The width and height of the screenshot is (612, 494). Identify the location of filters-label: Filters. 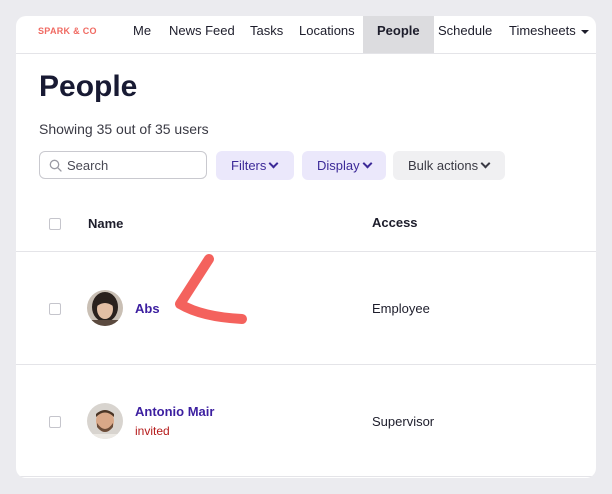
(249, 165).